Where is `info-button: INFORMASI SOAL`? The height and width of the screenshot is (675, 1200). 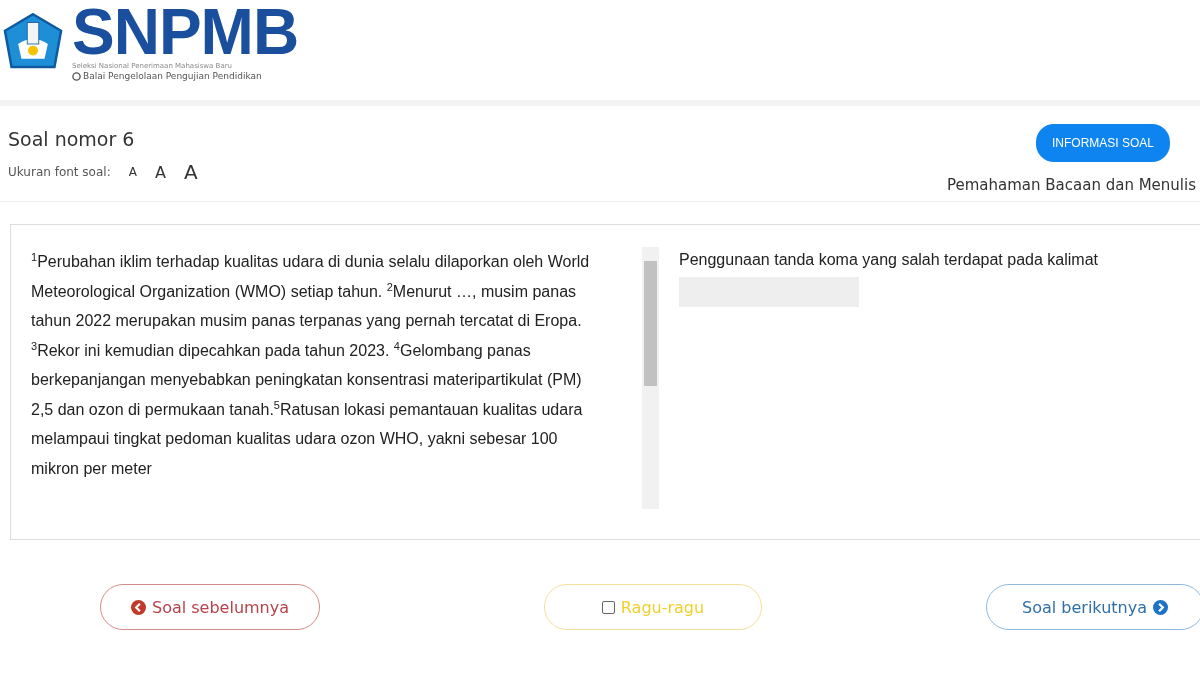
info-button: INFORMASI SOAL is located at coordinates (1102, 143).